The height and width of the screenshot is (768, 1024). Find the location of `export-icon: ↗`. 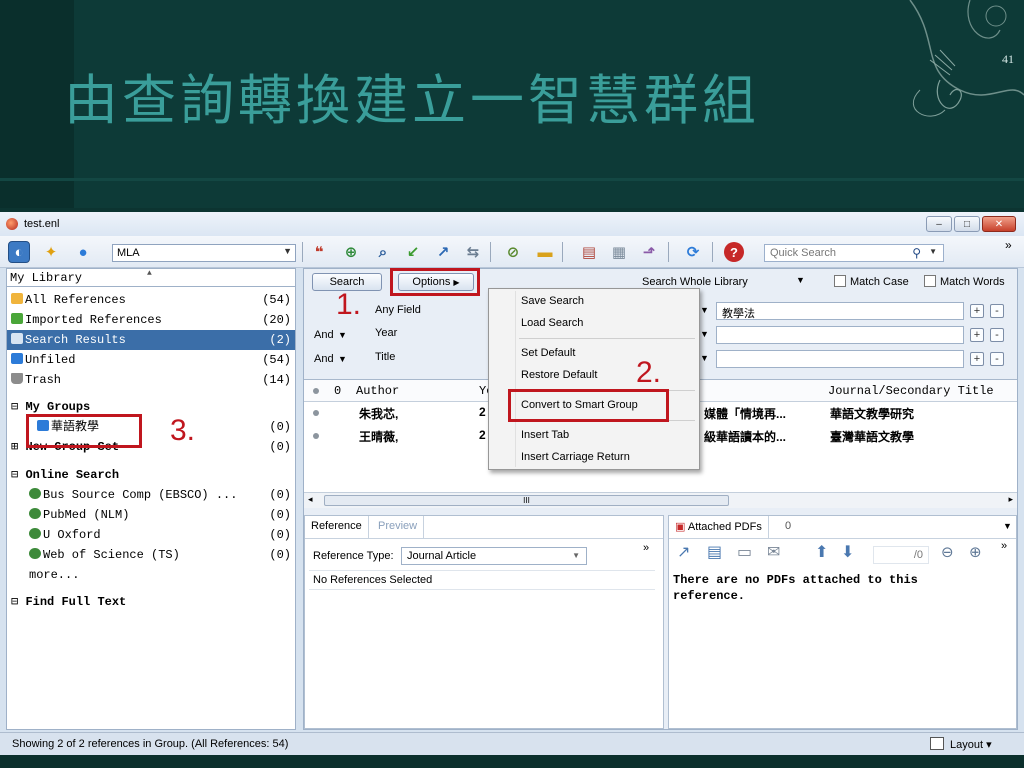

export-icon: ↗ is located at coordinates (443, 252).